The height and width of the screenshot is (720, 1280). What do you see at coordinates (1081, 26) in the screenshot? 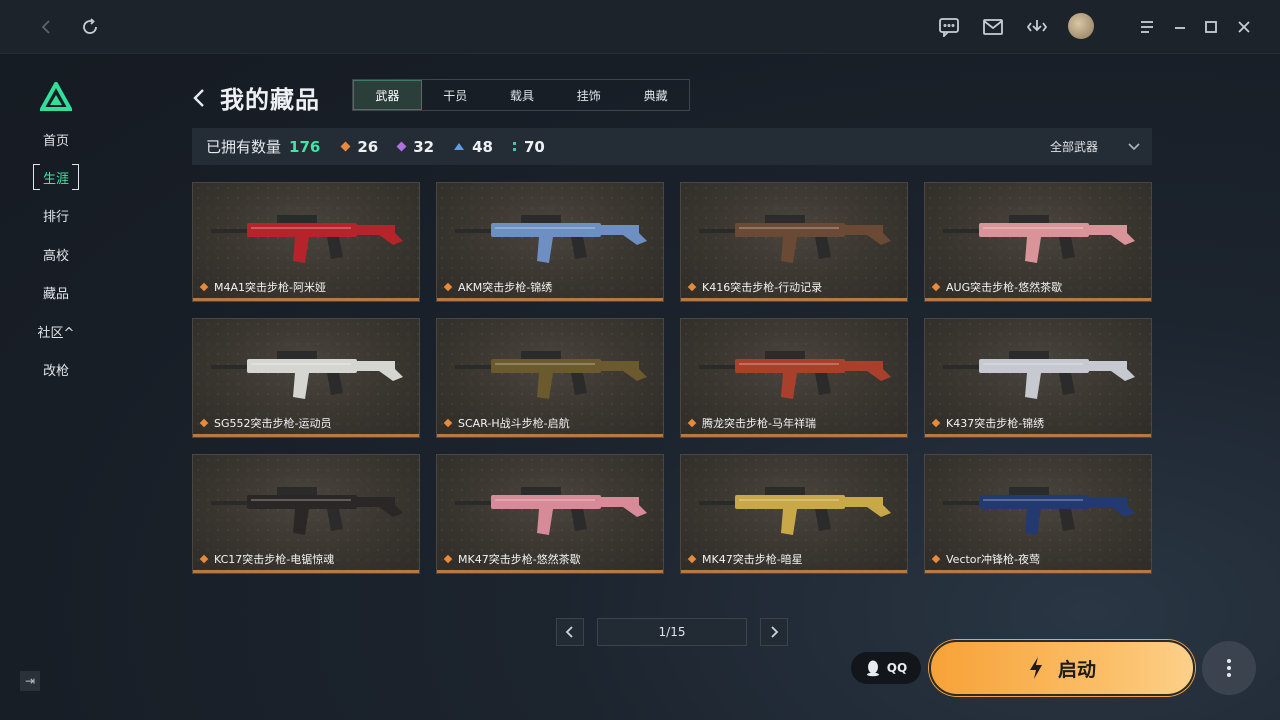
I see `avatar` at bounding box center [1081, 26].